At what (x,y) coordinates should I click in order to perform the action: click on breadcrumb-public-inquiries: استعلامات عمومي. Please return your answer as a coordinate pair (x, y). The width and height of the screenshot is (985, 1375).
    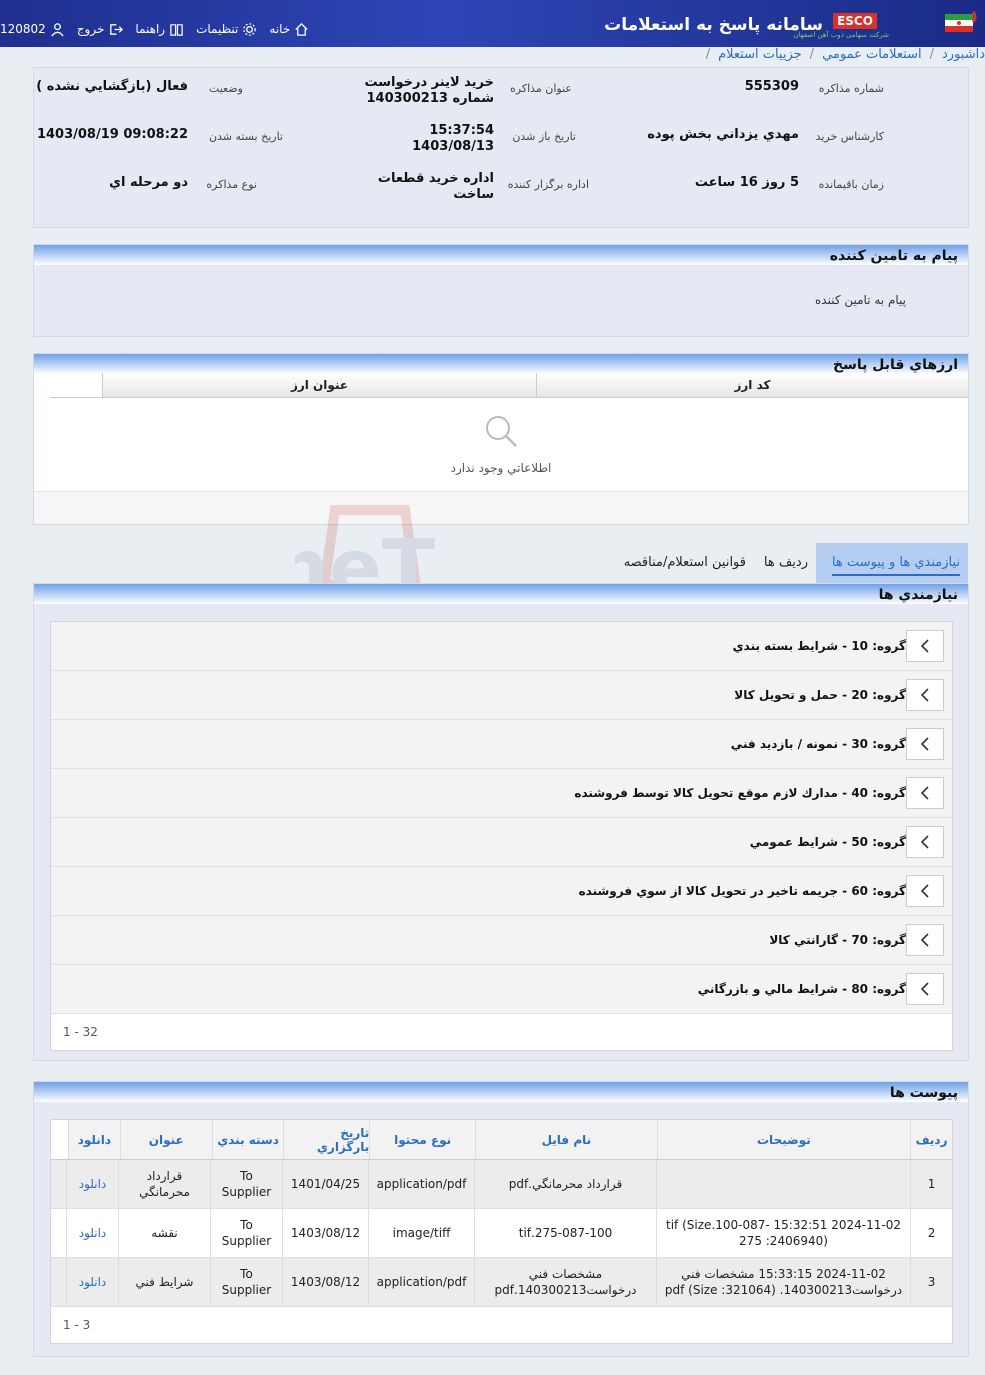
    Looking at the image, I should click on (872, 57).